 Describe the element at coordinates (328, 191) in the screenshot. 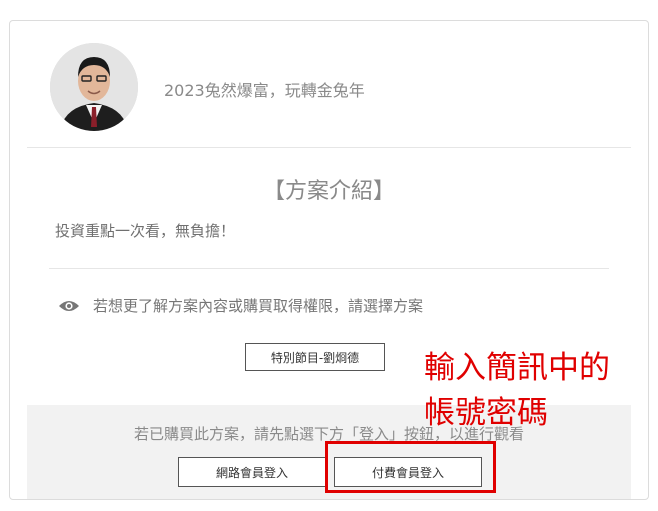

I see `section-heading: 【方案介紹】` at that location.